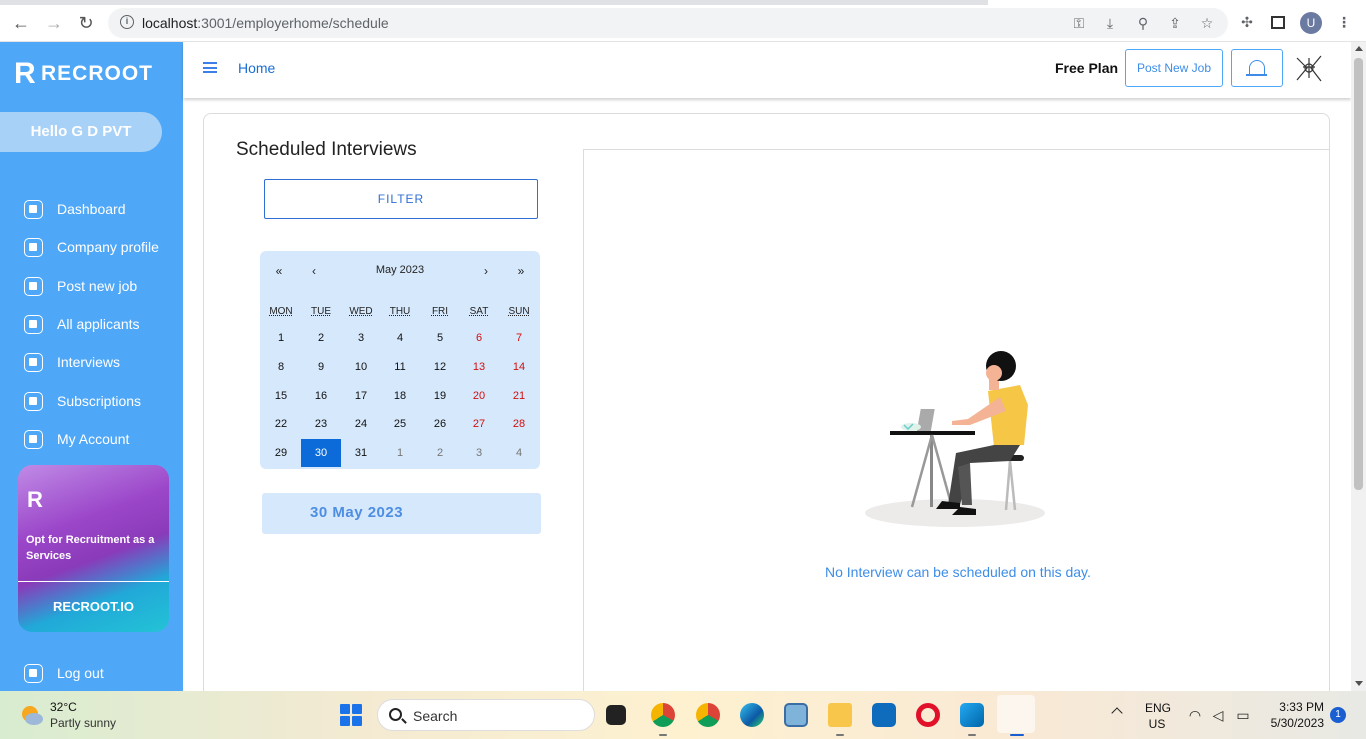  What do you see at coordinates (752, 715) in the screenshot?
I see `edge-icon` at bounding box center [752, 715].